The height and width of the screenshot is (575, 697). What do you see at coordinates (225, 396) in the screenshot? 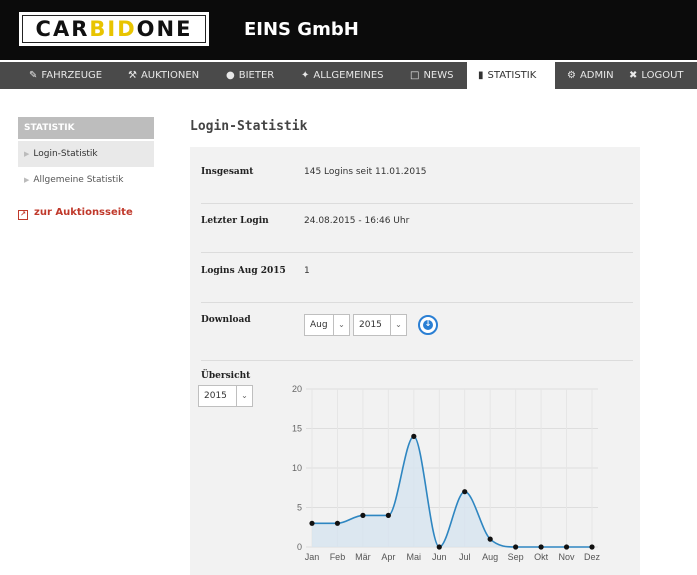
I see `overview-year-select: 2015 ⌄` at bounding box center [225, 396].